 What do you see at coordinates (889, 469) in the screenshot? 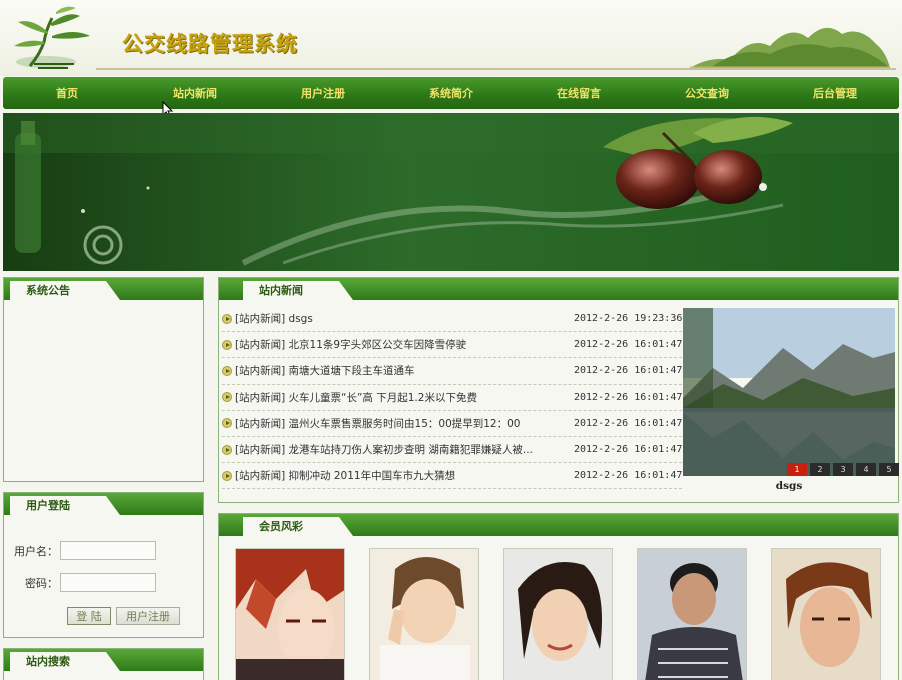
I see `pager-button: 5` at bounding box center [889, 469].